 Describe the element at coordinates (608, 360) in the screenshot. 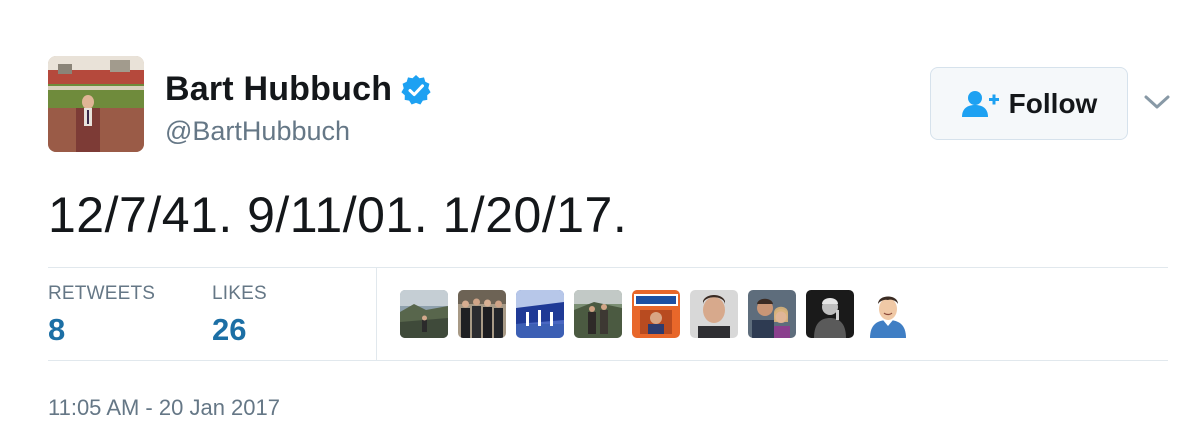

I see `stats-bottom-divider` at that location.